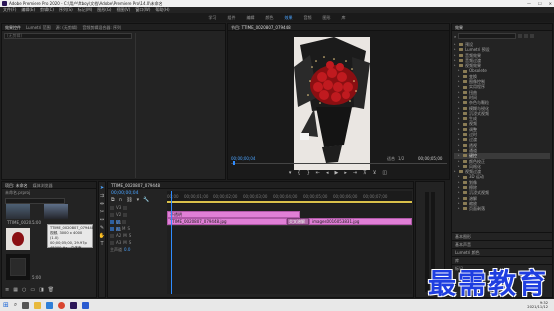 The height and width of the screenshot is (311, 554). What do you see at coordinates (102, 220) in the screenshot?
I see `slip-tool-icon: ↔` at bounding box center [102, 220].